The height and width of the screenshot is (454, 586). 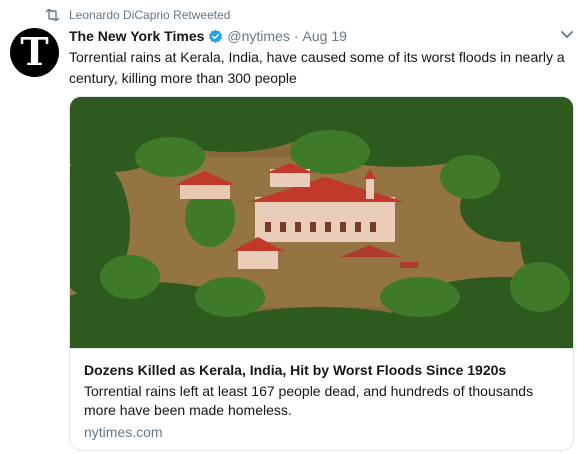 I want to click on tweet-header: The New York Times @nytimes · Aug 19, so click(x=208, y=36).